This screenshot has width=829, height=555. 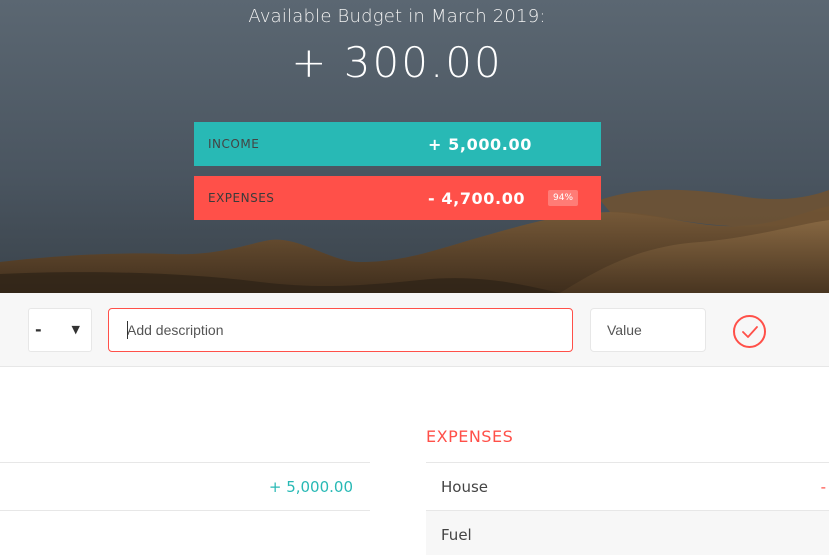 What do you see at coordinates (465, 487) in the screenshot?
I see `expense-item-description: House` at bounding box center [465, 487].